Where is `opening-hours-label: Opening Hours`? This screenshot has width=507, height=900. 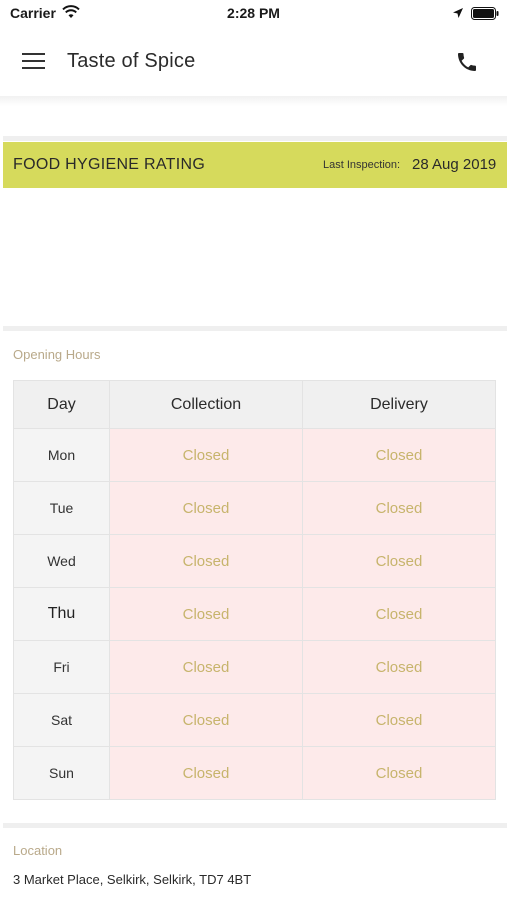 opening-hours-label: Opening Hours is located at coordinates (57, 354).